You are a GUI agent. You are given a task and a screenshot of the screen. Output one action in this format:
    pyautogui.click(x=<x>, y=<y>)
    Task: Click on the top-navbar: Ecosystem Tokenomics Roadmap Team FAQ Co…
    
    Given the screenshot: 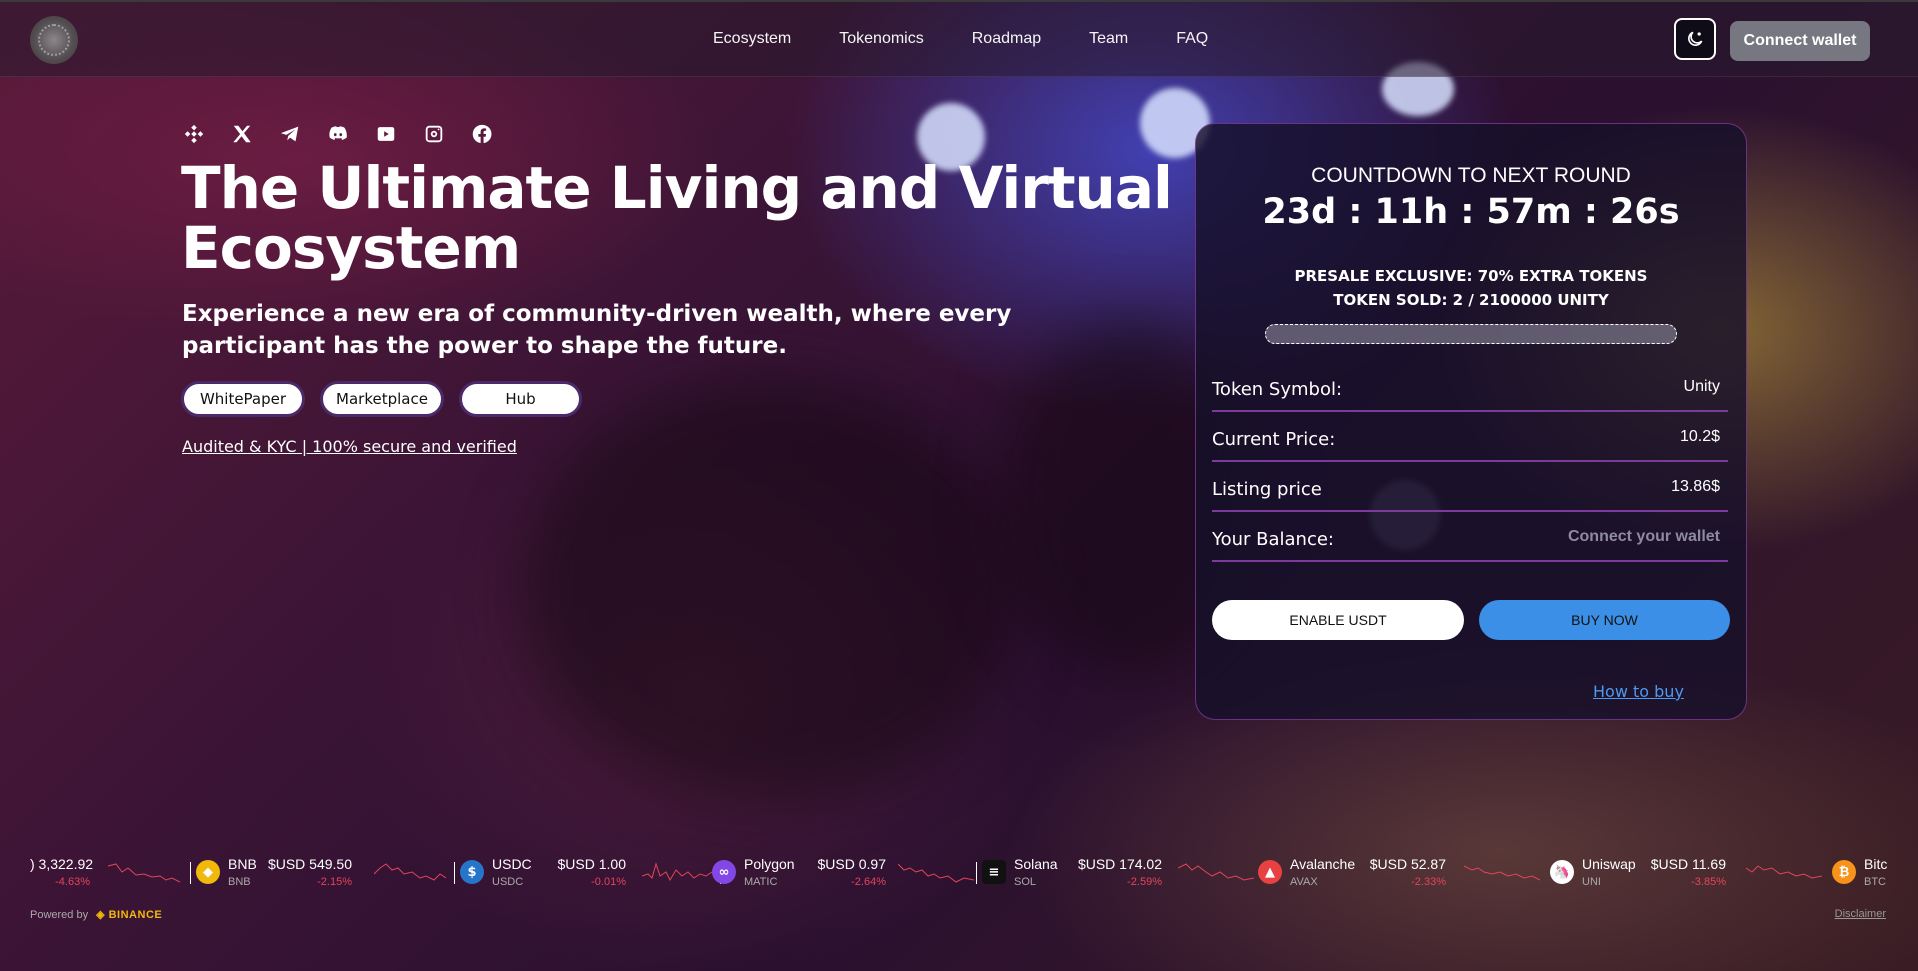 What is the action you would take?
    pyautogui.click(x=959, y=38)
    